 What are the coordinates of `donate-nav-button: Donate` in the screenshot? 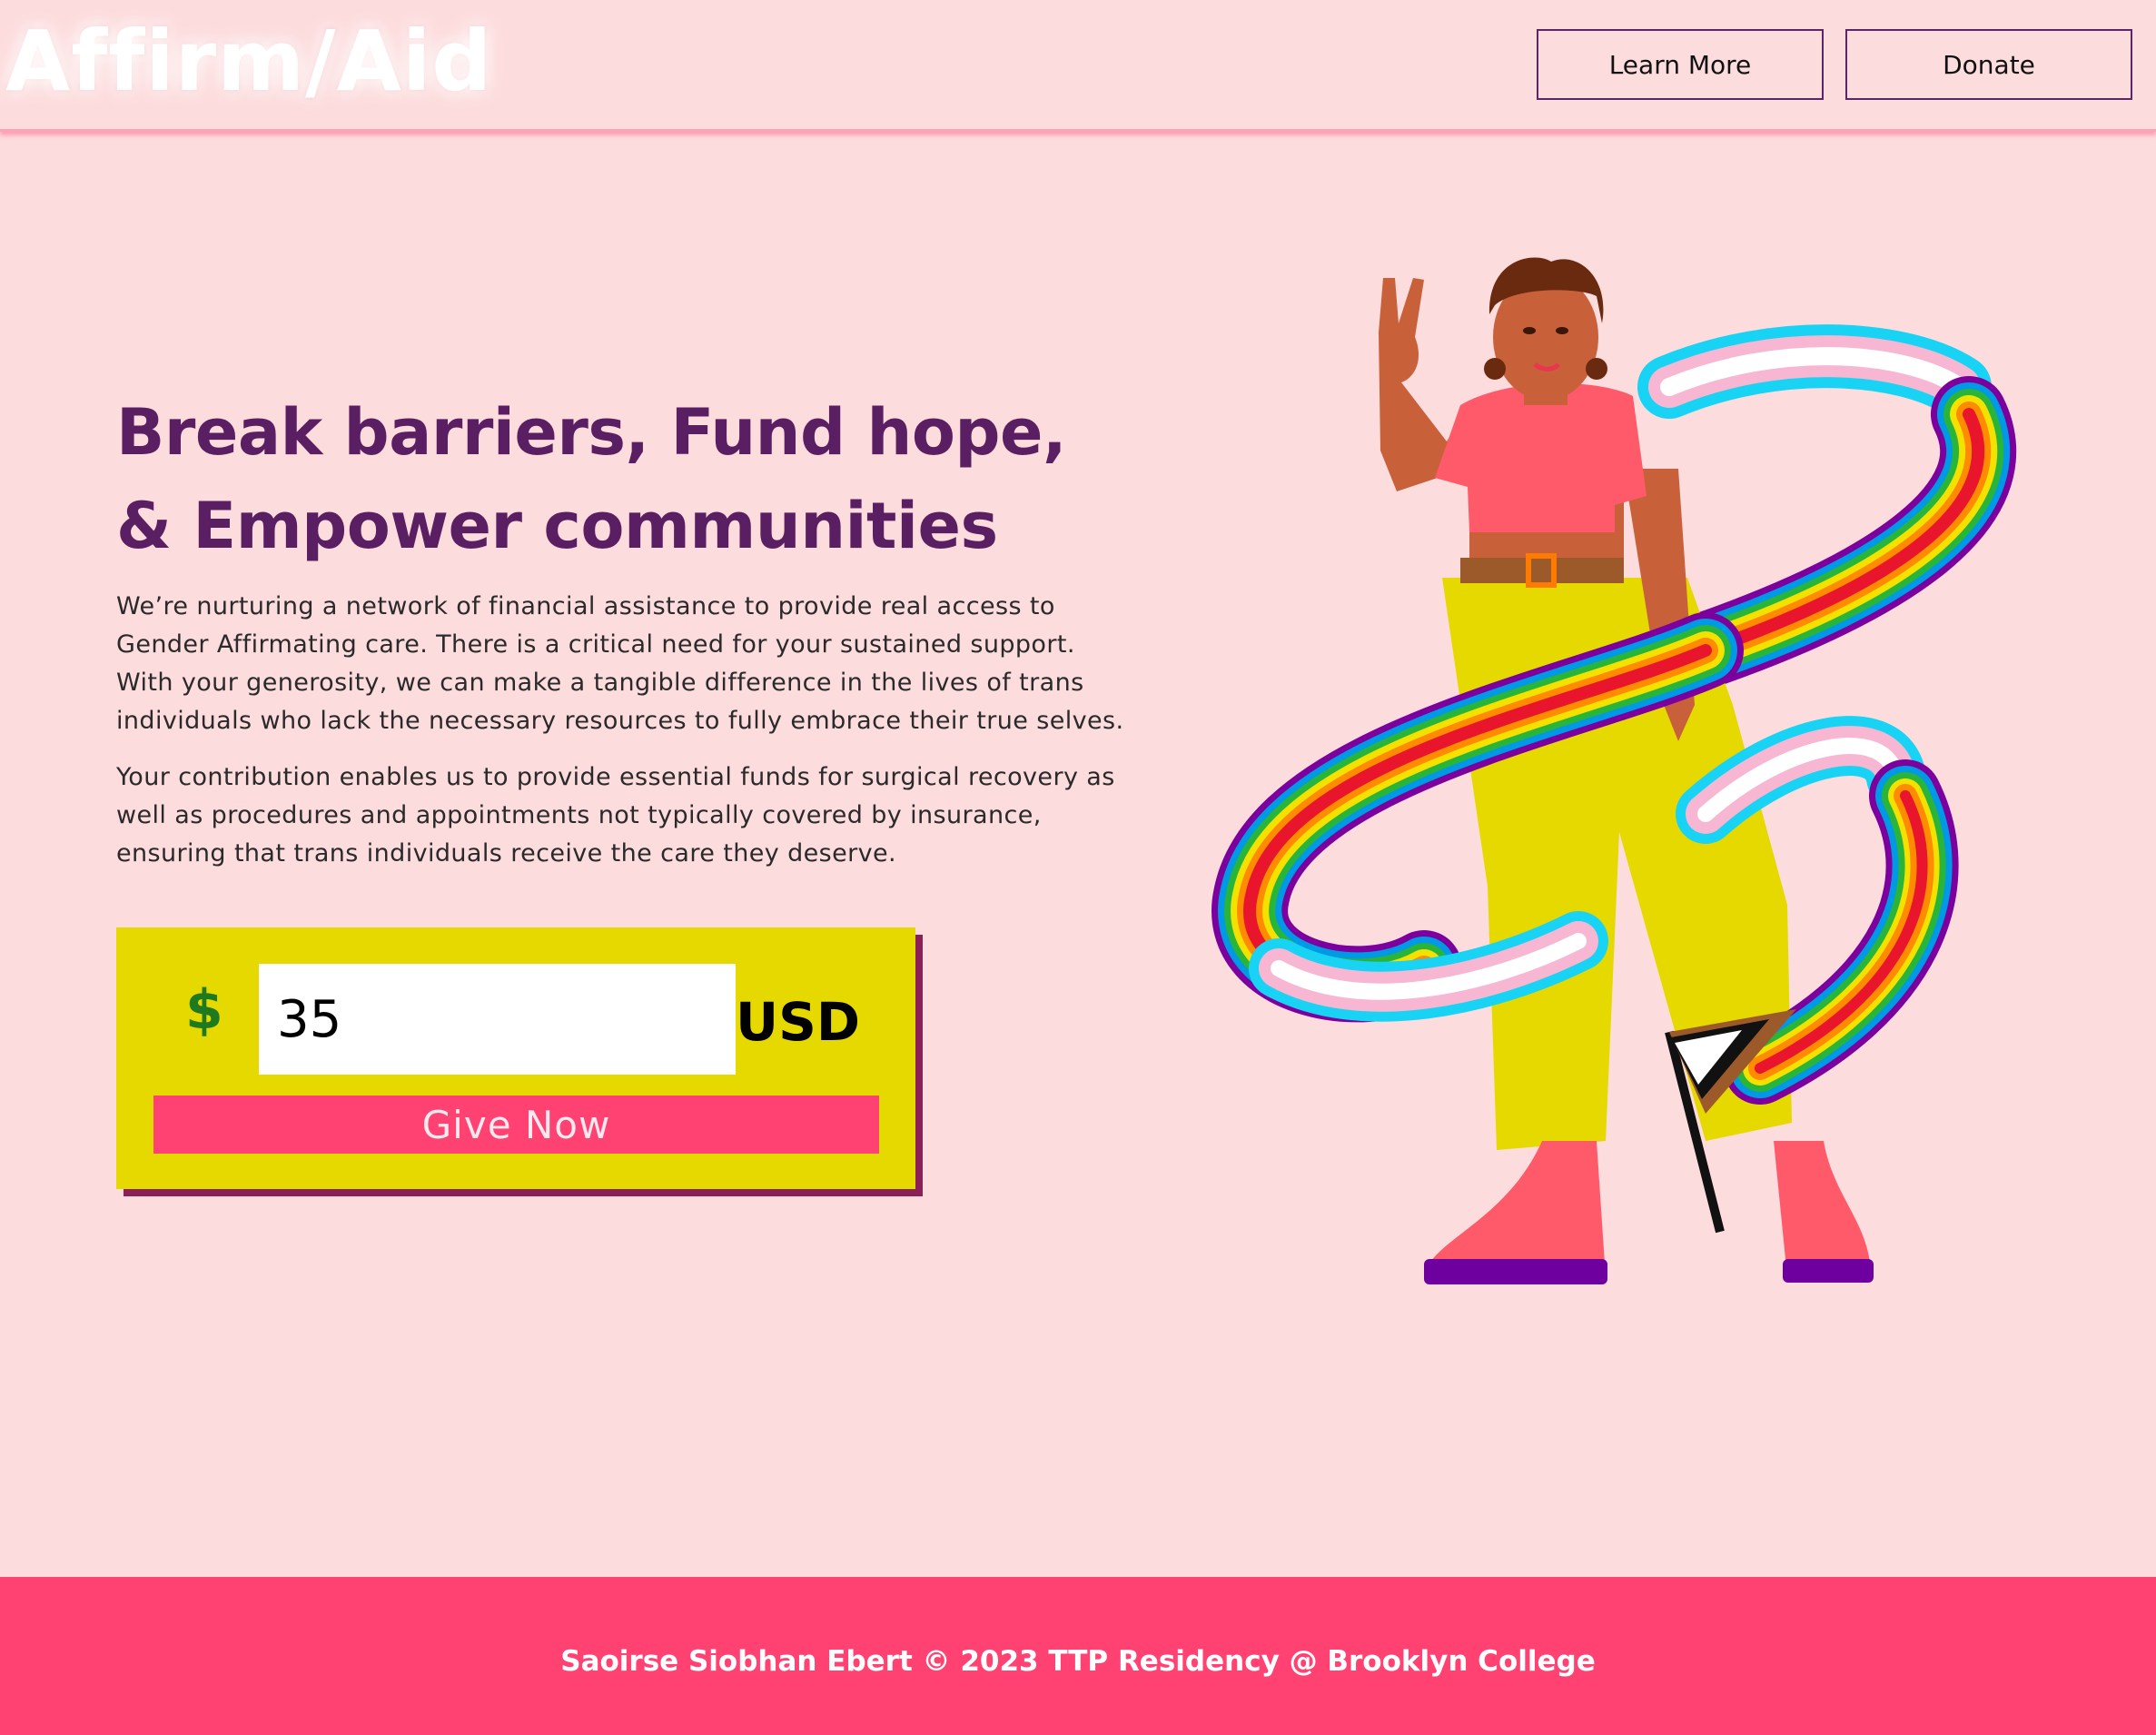 It's located at (1988, 64).